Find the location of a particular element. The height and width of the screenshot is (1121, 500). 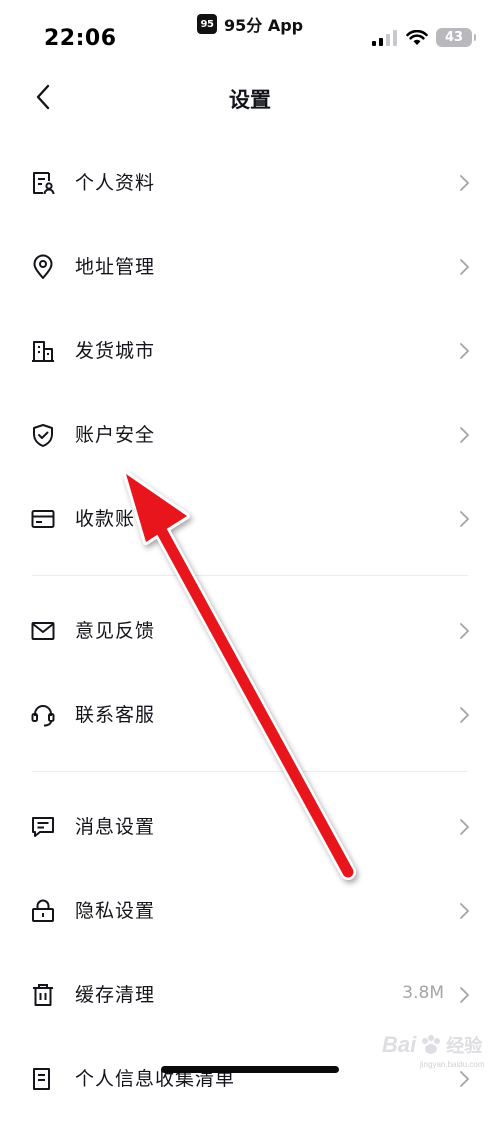

menu-item-clear-cache: 缓存清理 3.8M is located at coordinates (250, 995).